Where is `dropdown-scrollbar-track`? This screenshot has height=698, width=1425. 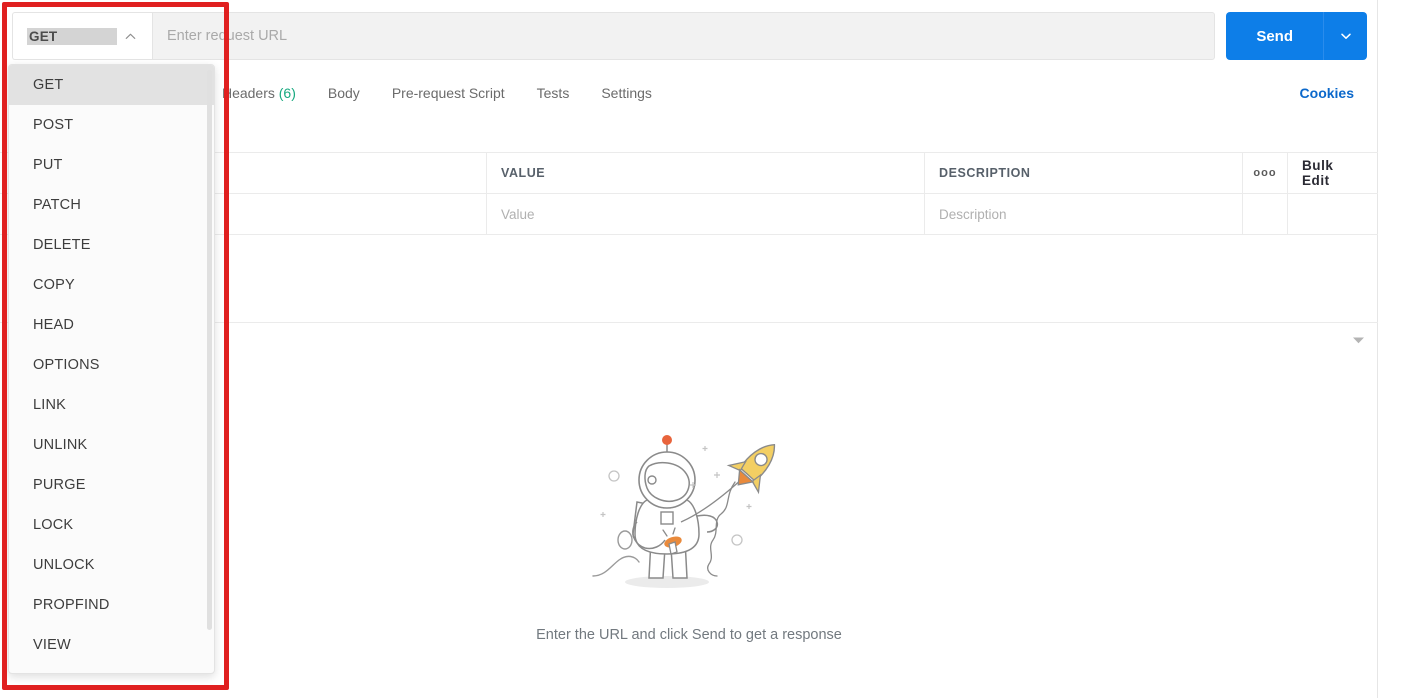 dropdown-scrollbar-track is located at coordinates (210, 370).